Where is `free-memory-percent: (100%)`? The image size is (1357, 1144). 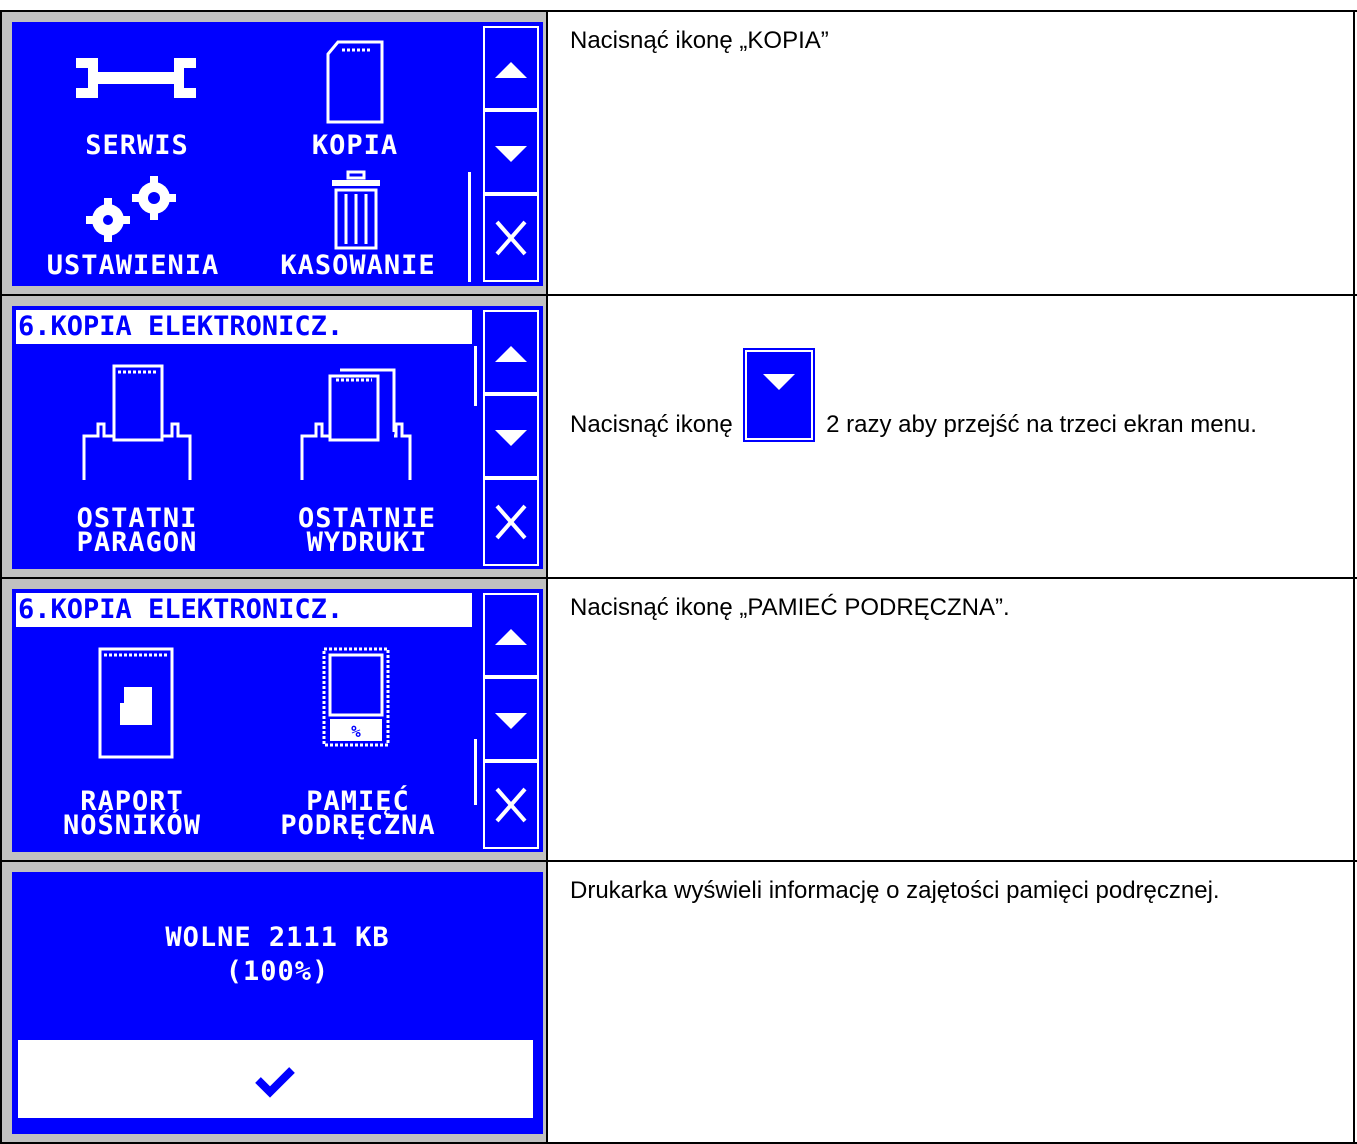 free-memory-percent: (100%) is located at coordinates (277, 971).